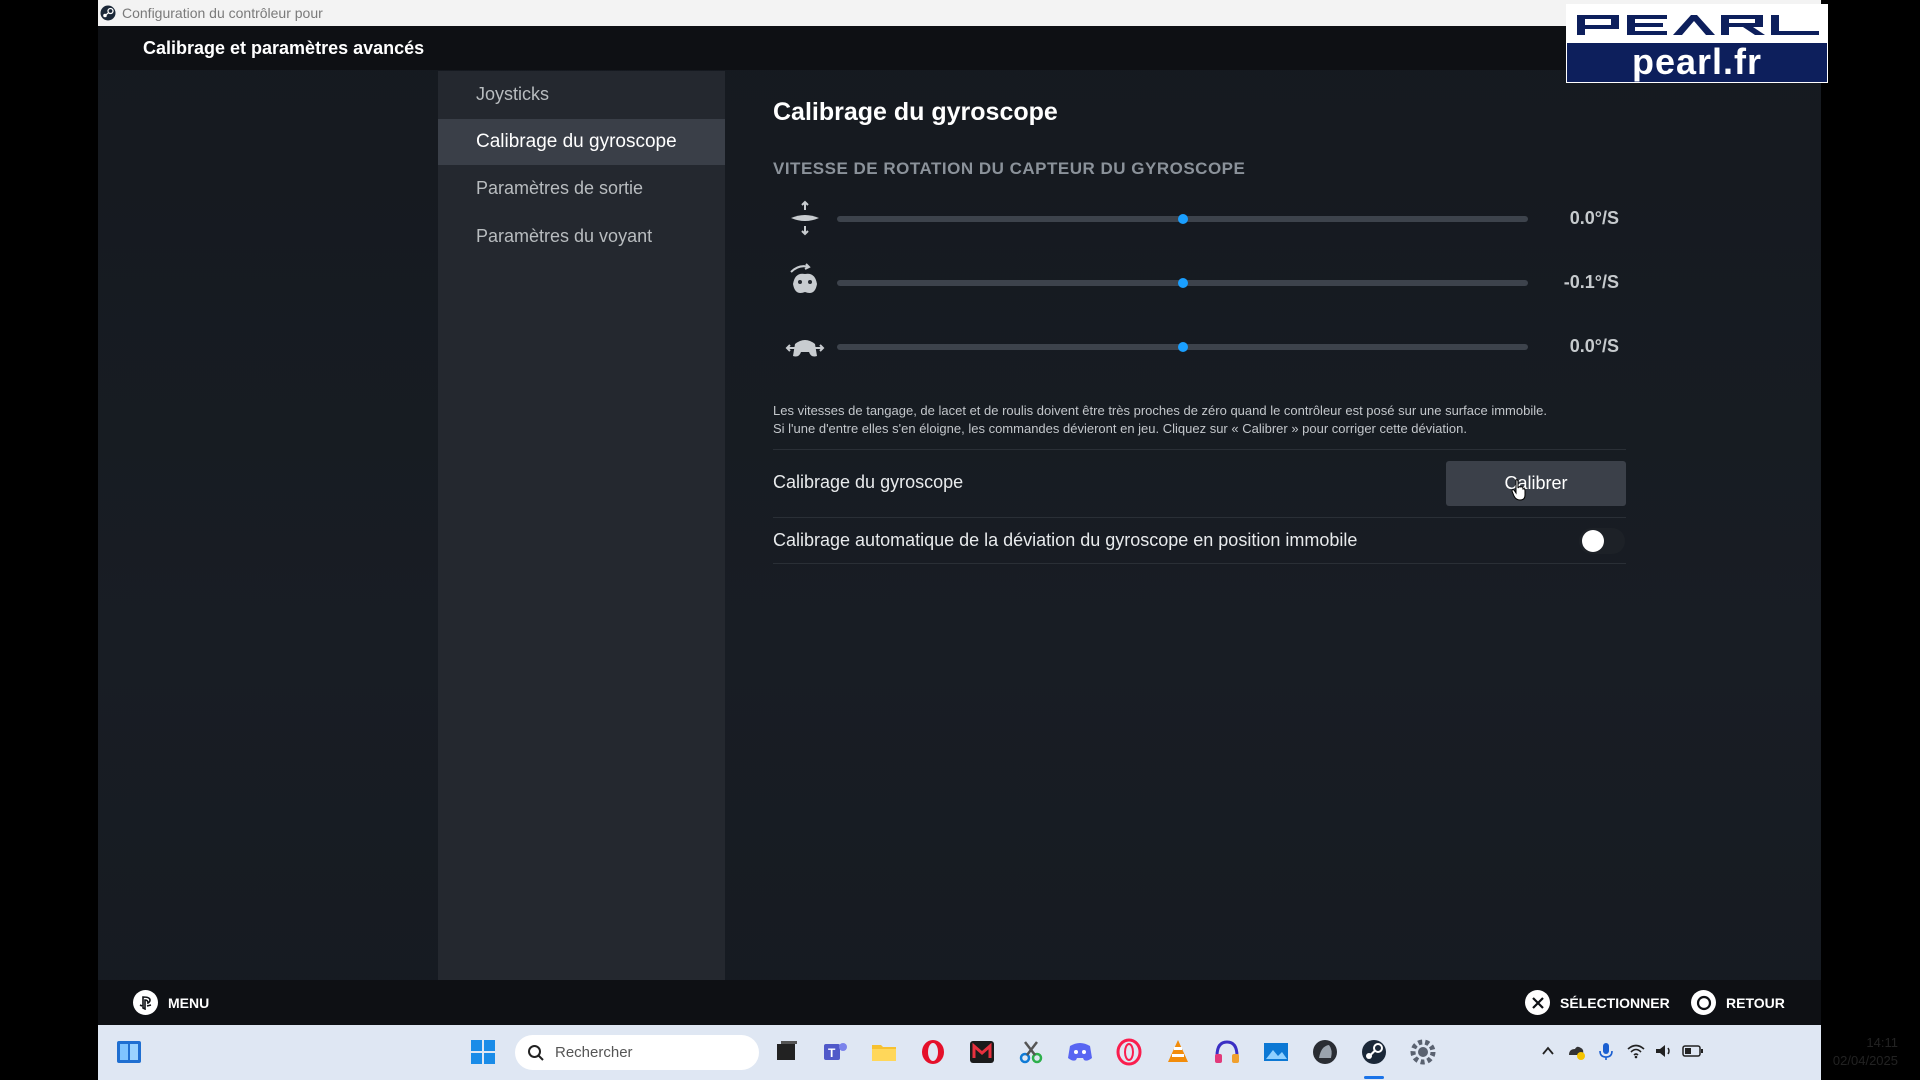 This screenshot has width=1920, height=1080. What do you see at coordinates (1591, 282) in the screenshot?
I see `gyro-roll-value: -0.1°/S` at bounding box center [1591, 282].